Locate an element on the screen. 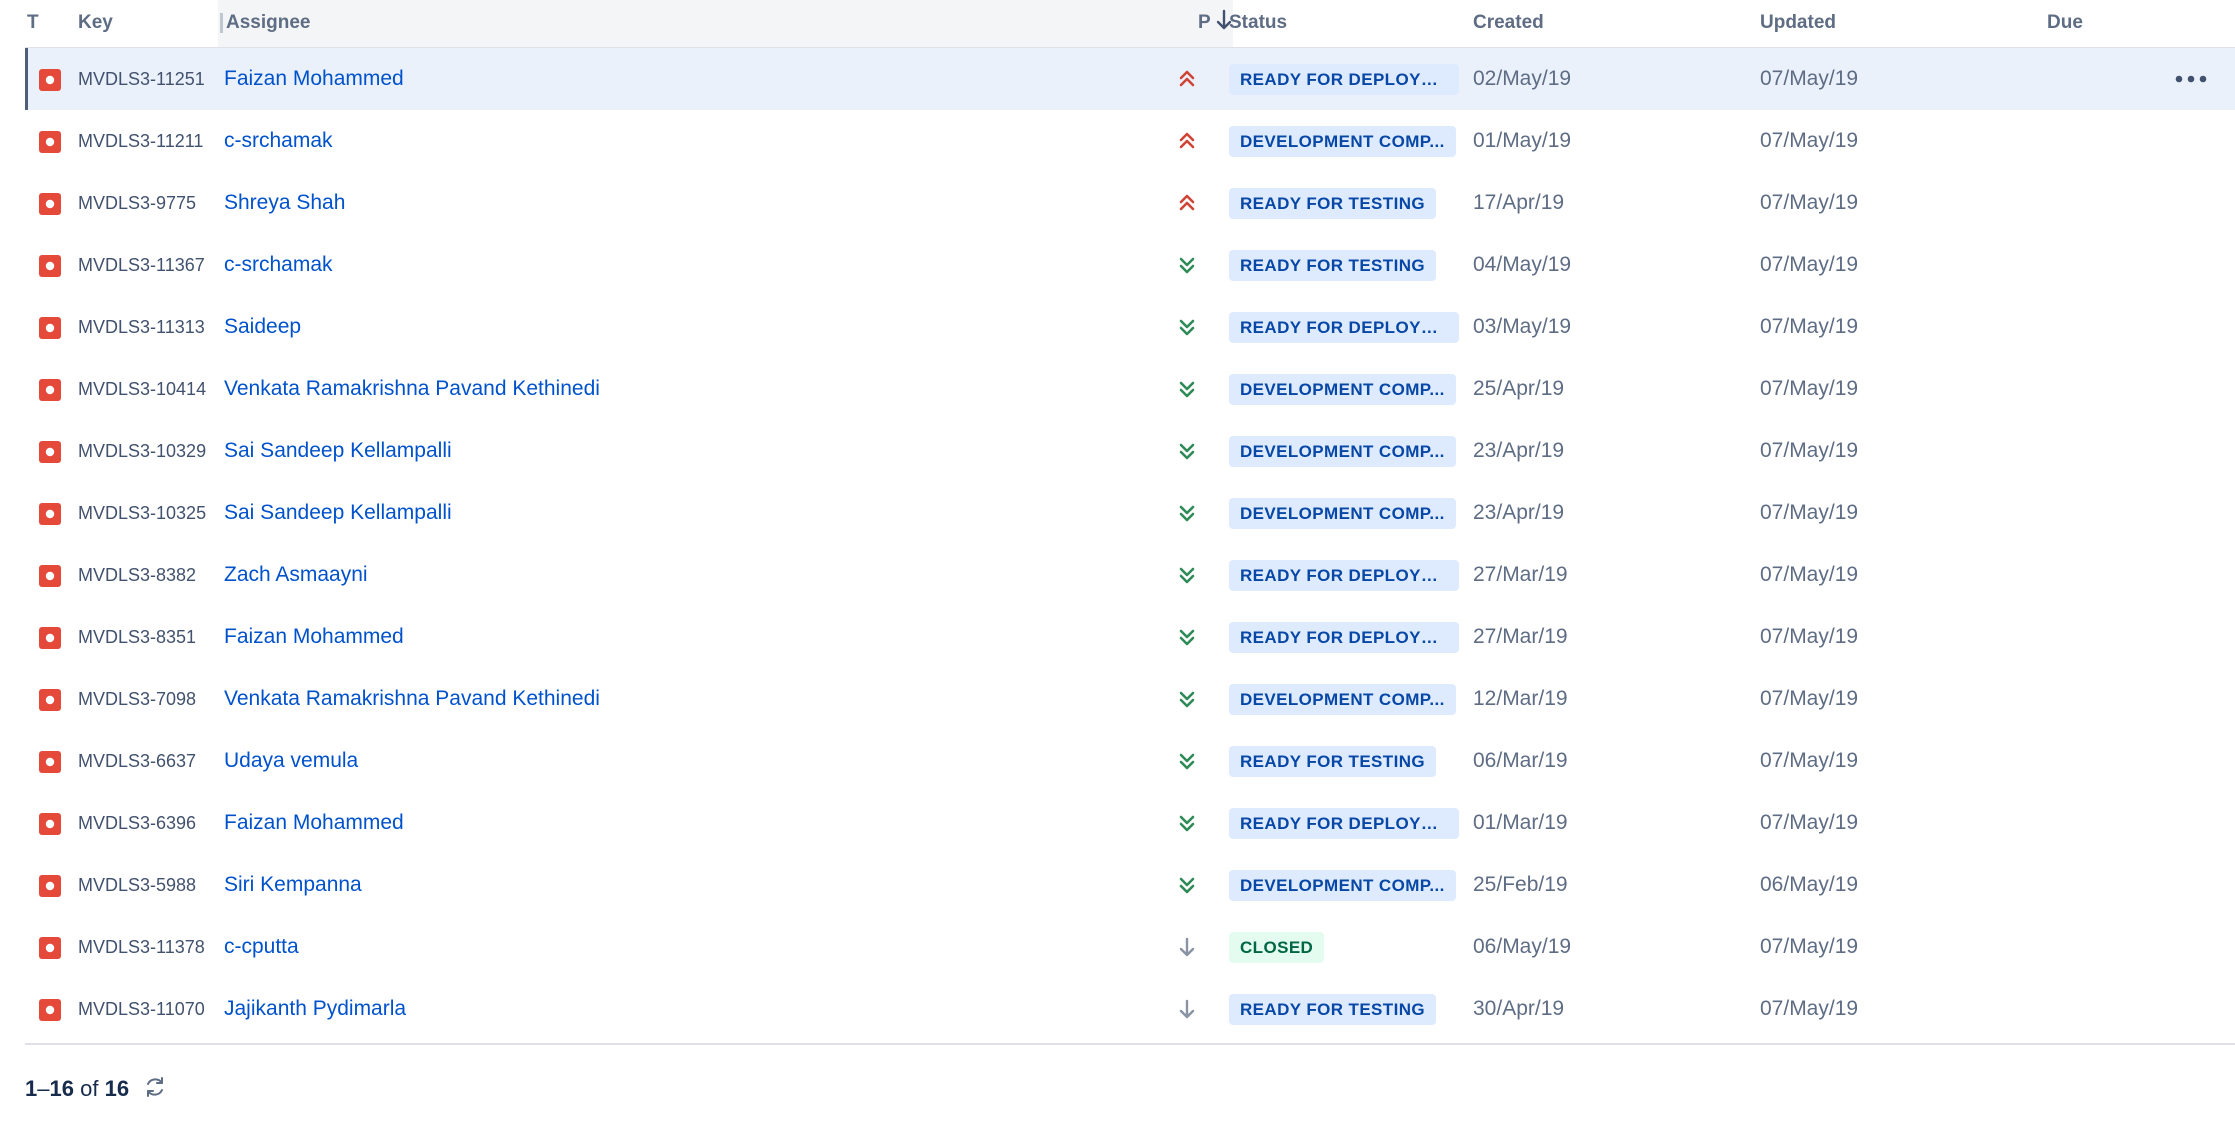  column-header-updated: Updated is located at coordinates (1798, 23).